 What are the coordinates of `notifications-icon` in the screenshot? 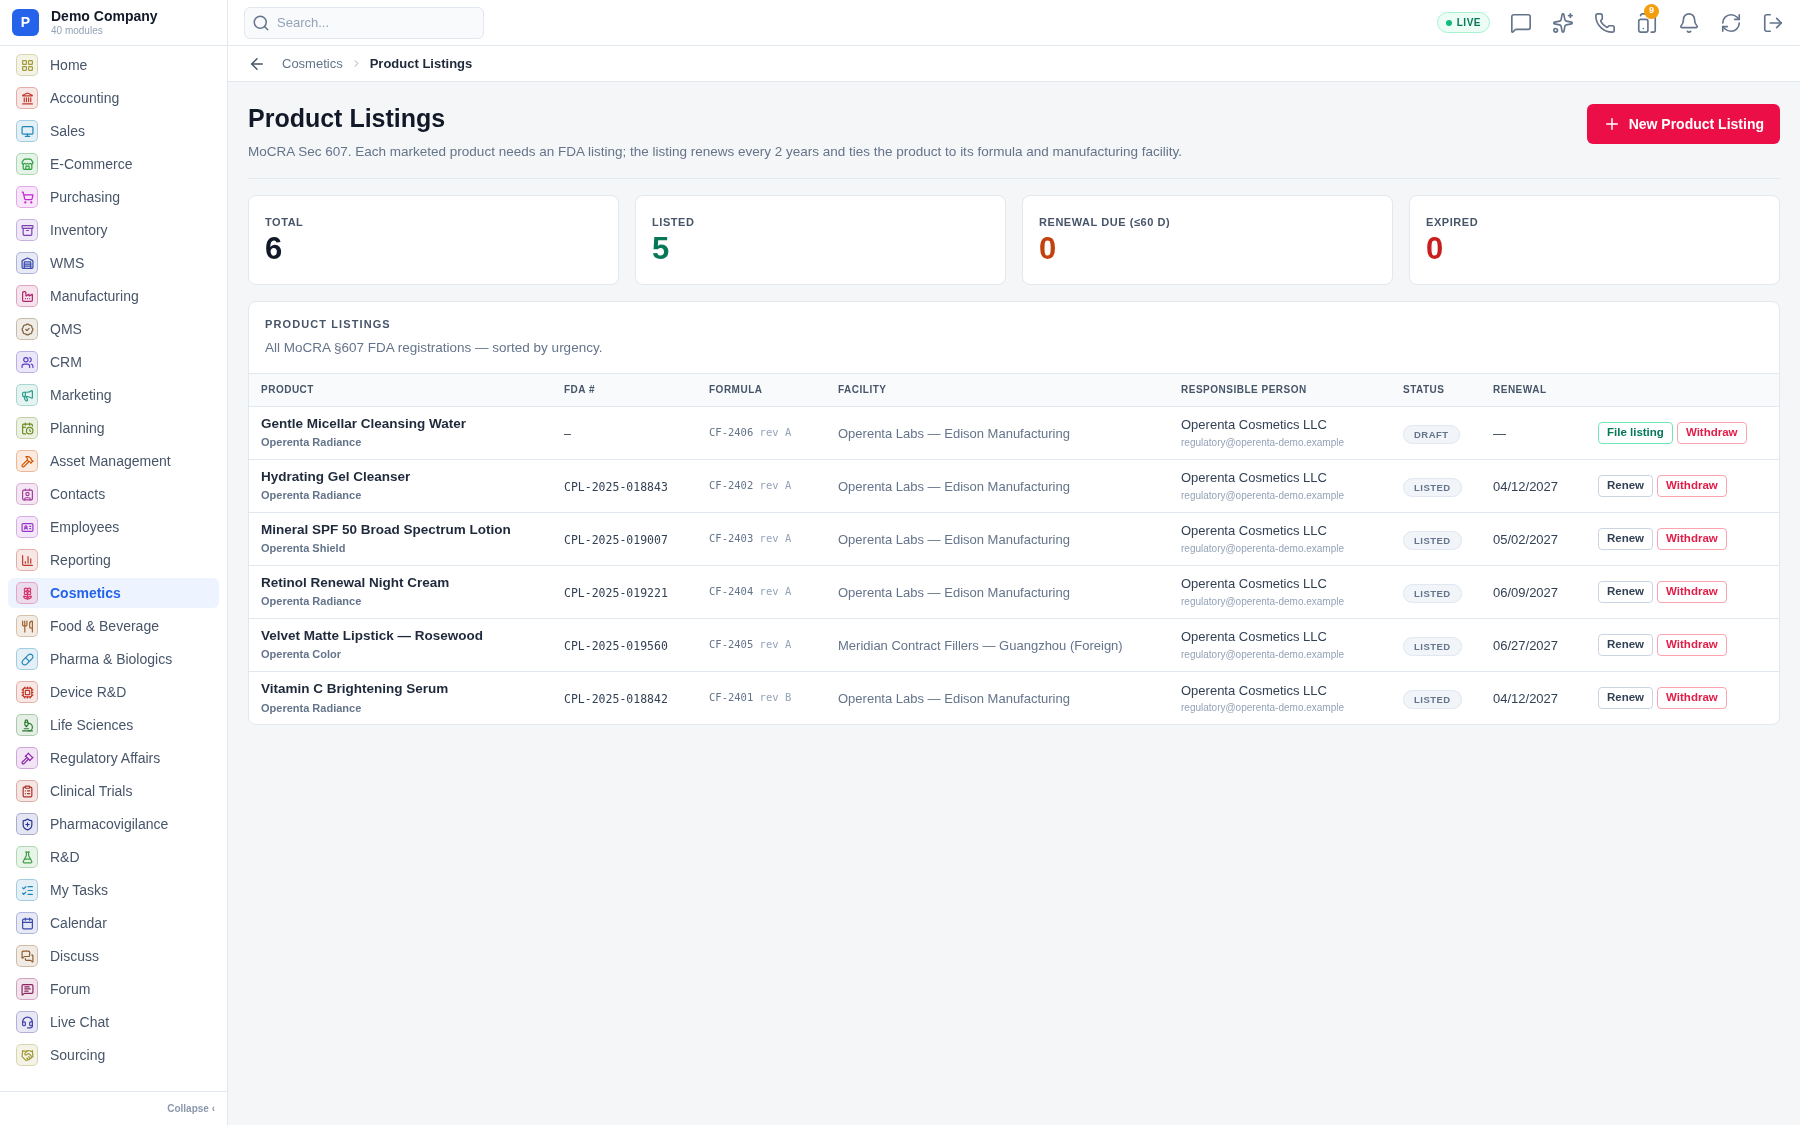 It's located at (1689, 22).